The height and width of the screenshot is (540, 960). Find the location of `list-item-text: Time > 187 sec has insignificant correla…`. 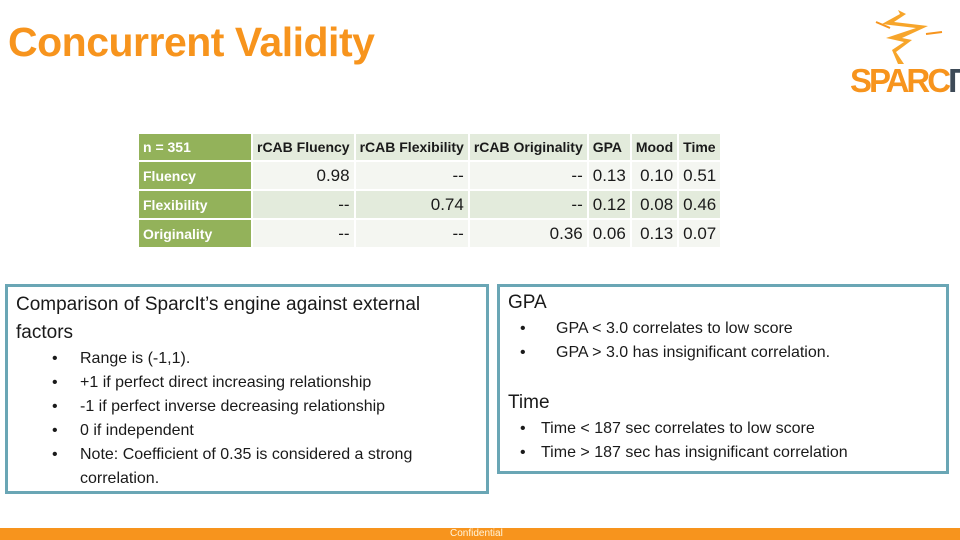

list-item-text: Time > 187 sec has insignificant correla… is located at coordinates (694, 452).